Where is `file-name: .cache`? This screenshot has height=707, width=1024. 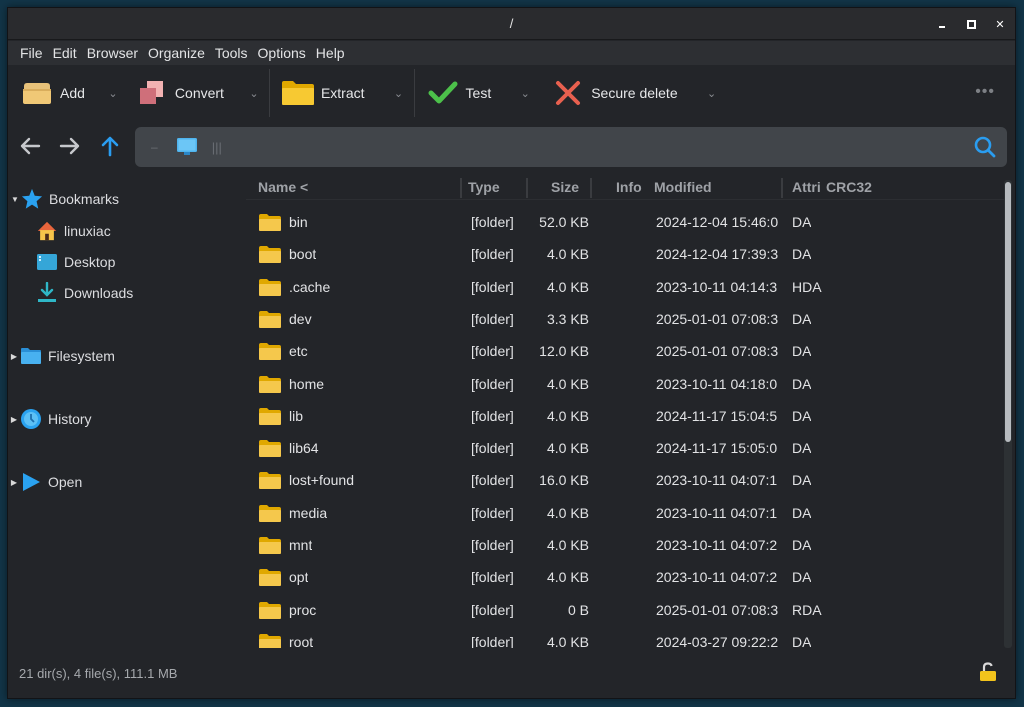 file-name: .cache is located at coordinates (310, 286).